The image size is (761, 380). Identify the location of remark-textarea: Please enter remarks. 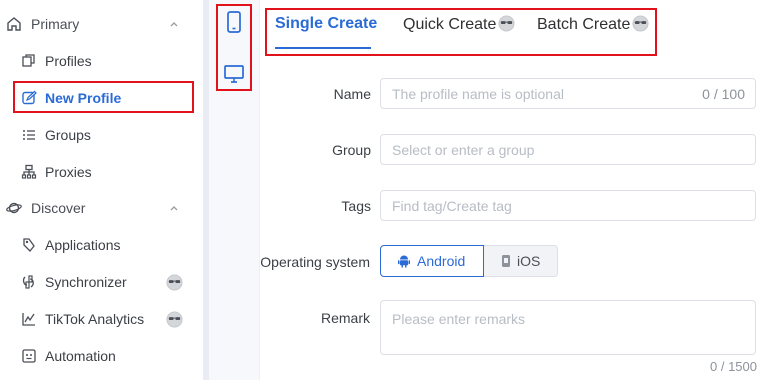
(568, 327).